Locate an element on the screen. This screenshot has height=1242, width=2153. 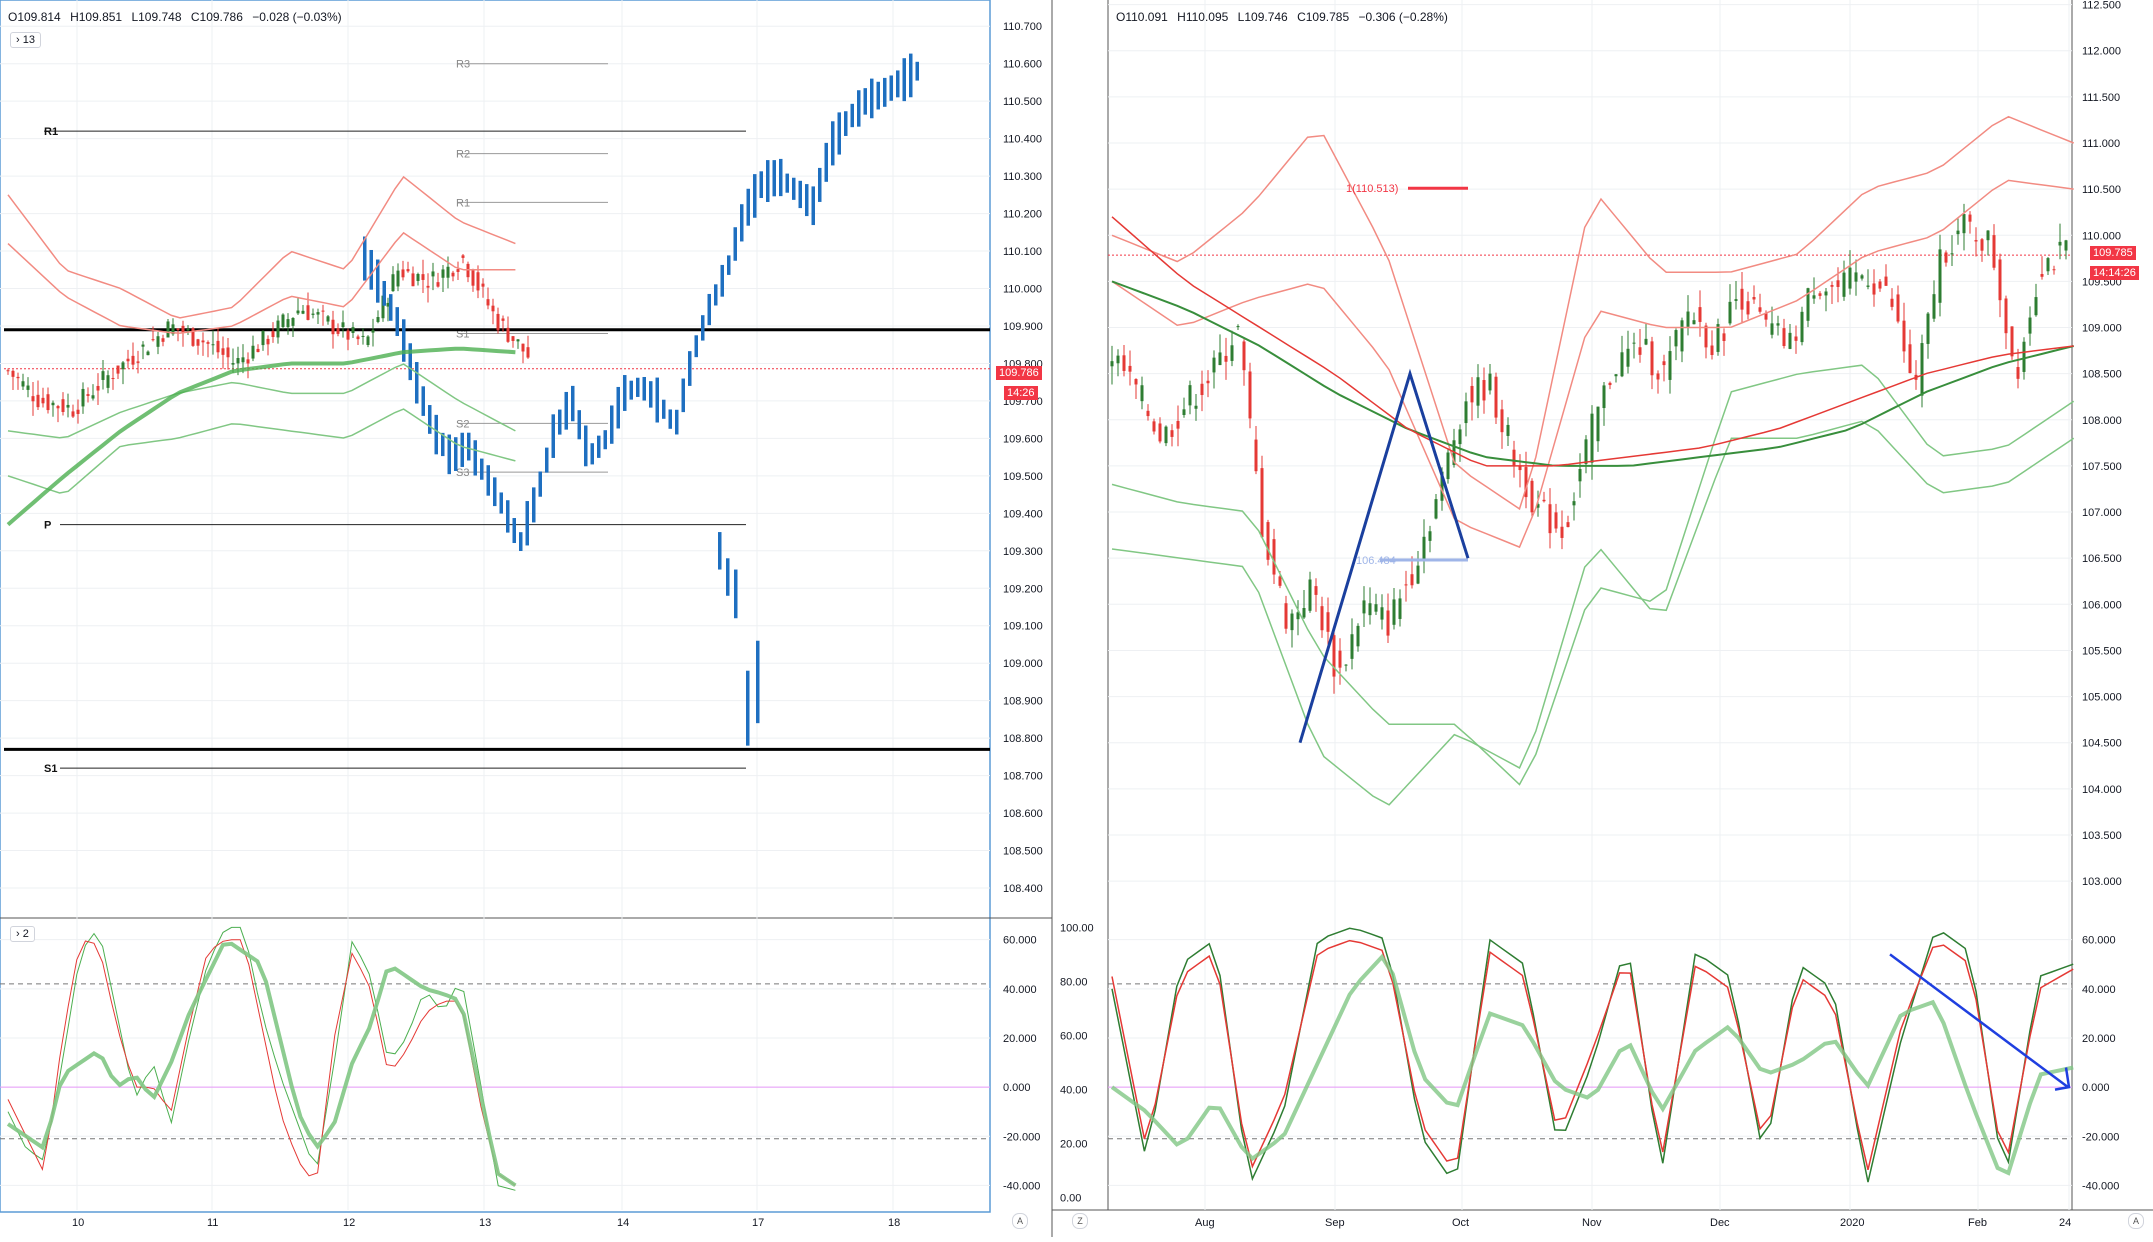
left-y-tick-label: 110.500 is located at coordinates (1022, 102).